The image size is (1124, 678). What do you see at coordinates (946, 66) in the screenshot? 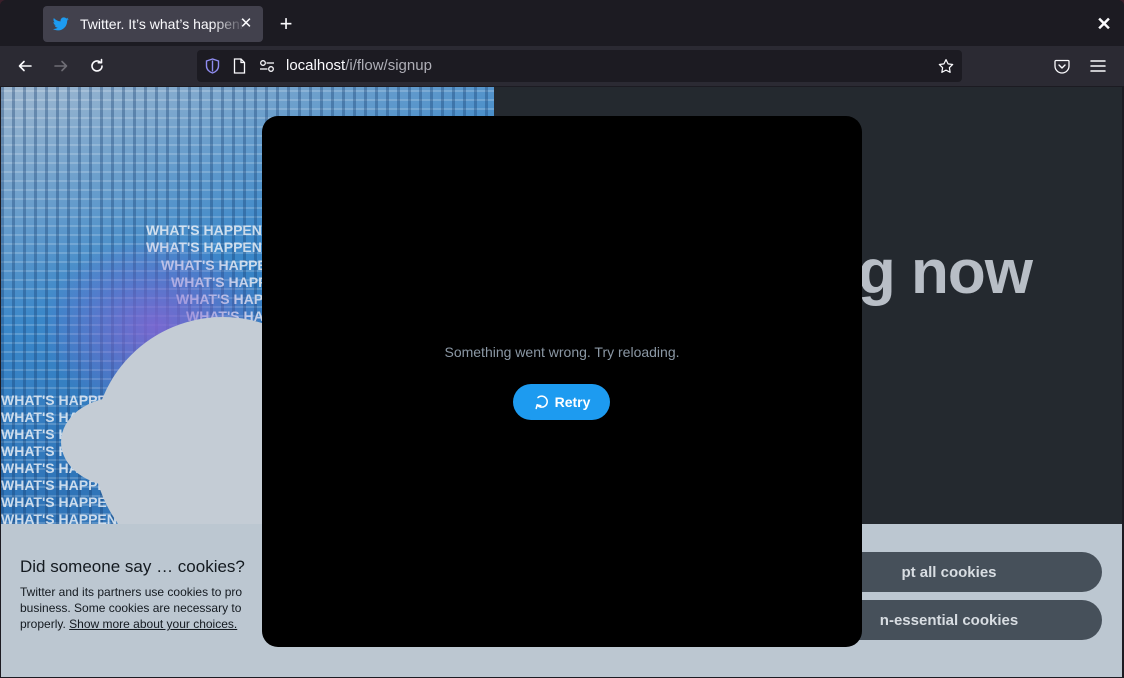
I see `bookmark-star-icon` at bounding box center [946, 66].